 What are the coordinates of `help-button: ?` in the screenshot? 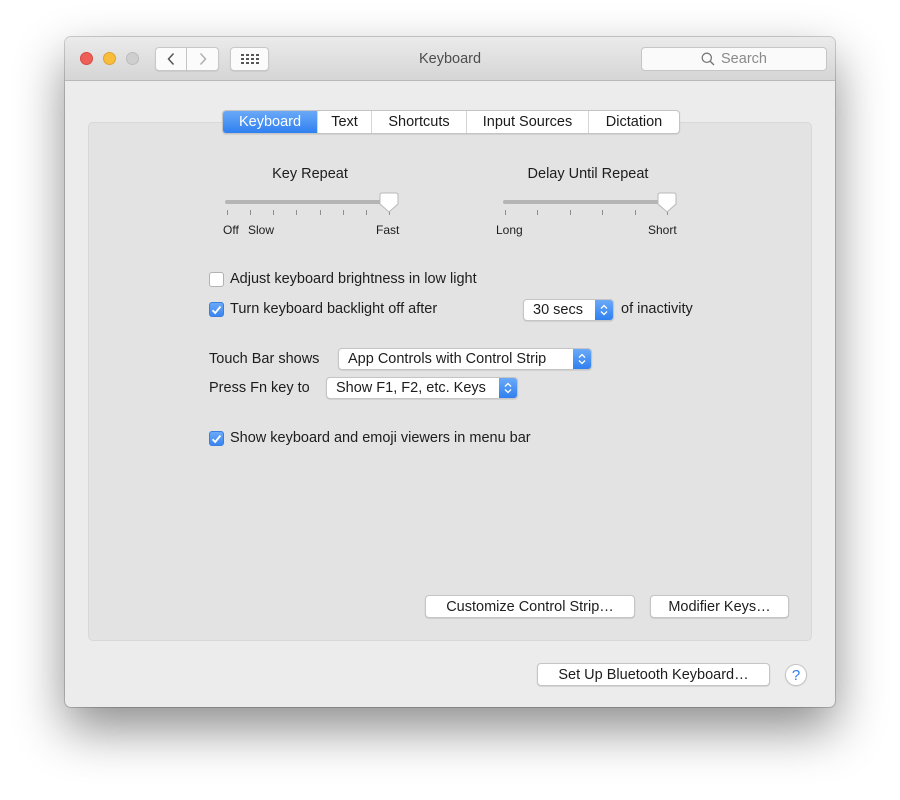 It's located at (796, 675).